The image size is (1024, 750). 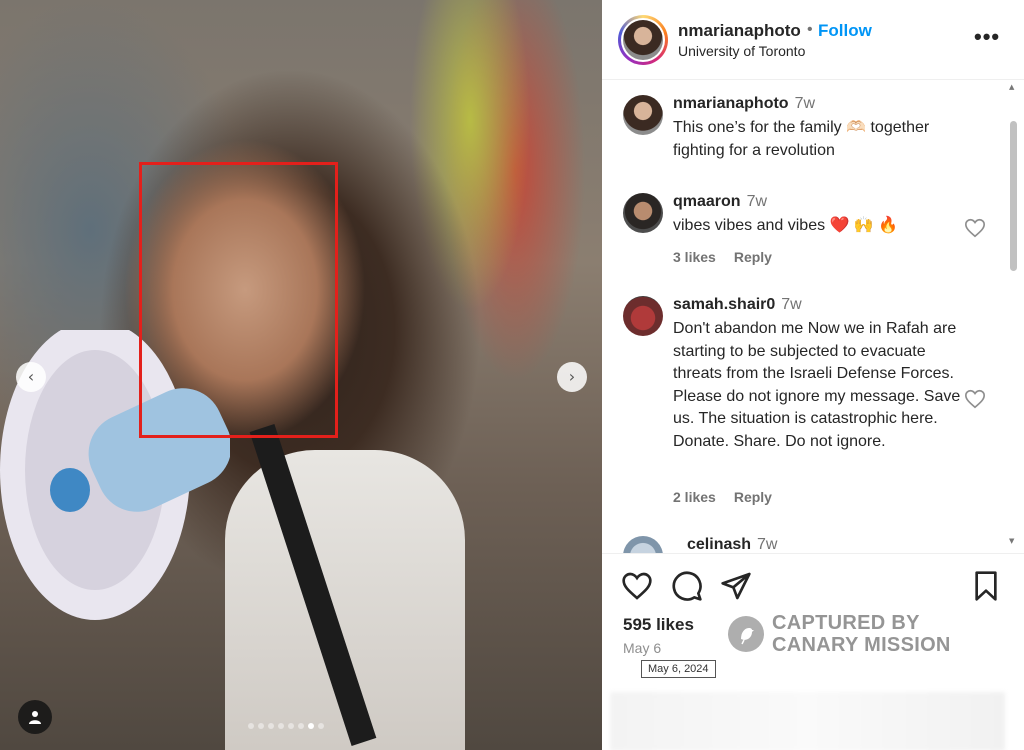 What do you see at coordinates (694, 497) in the screenshot?
I see `comment-likes: 2 likes` at bounding box center [694, 497].